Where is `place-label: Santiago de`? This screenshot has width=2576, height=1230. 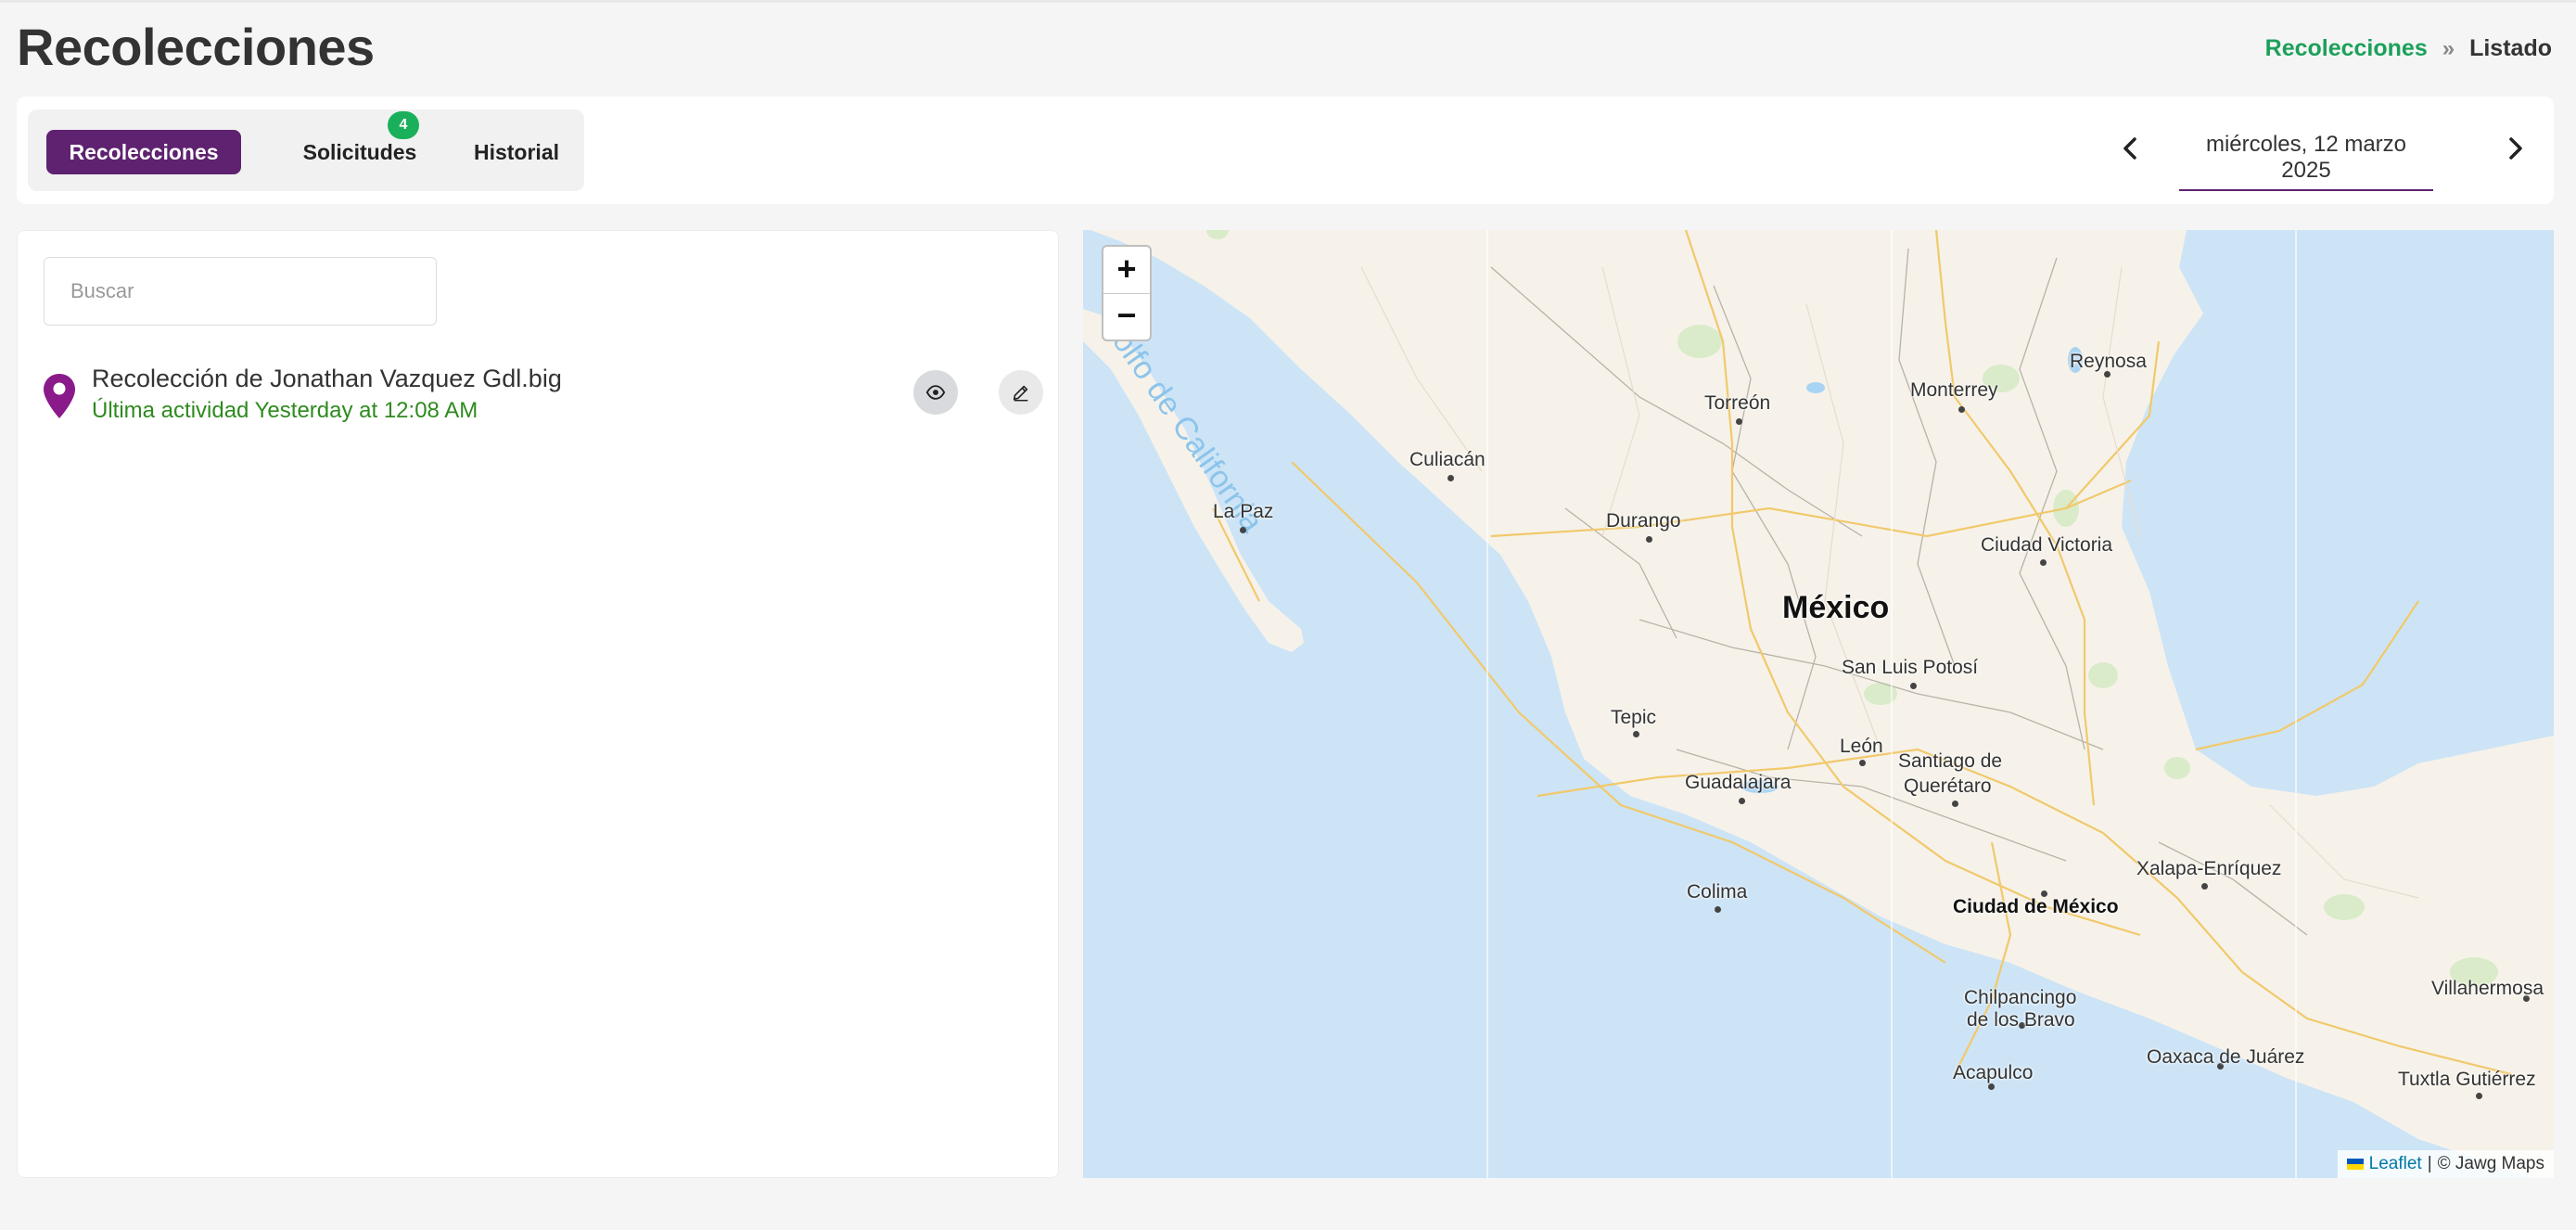
place-label: Santiago de is located at coordinates (1951, 761).